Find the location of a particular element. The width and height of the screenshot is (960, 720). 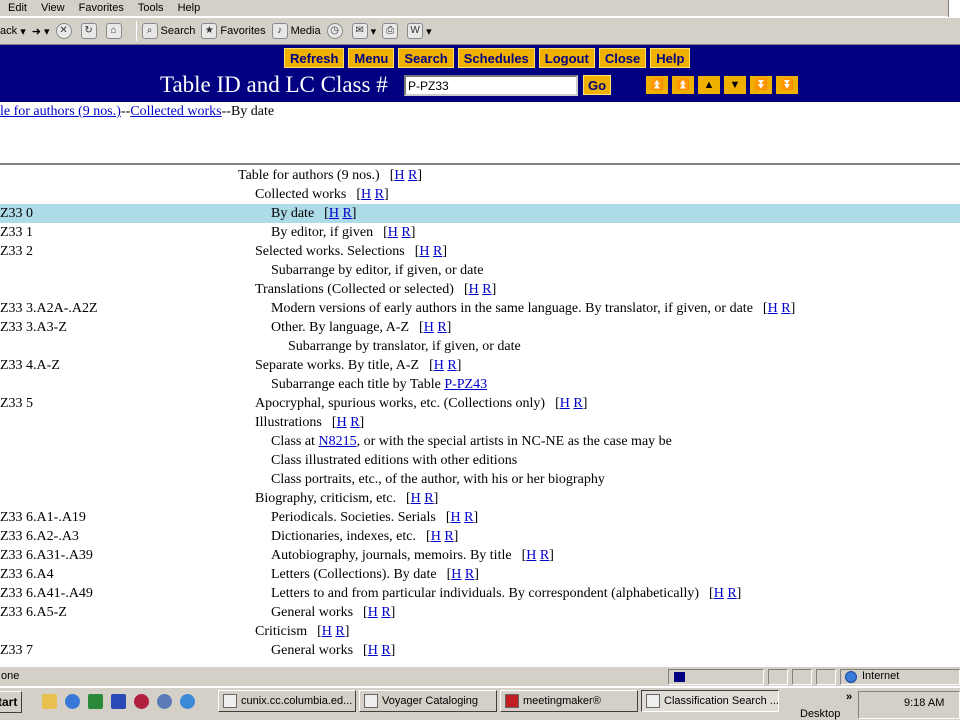

media-button: ♪ Media is located at coordinates (296, 31).